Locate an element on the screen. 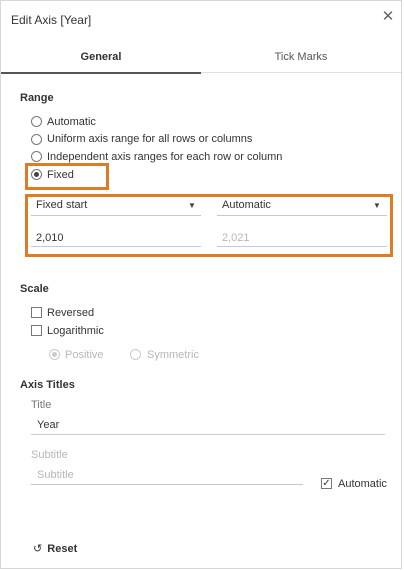 This screenshot has width=404, height=571. range-fixed-radio is located at coordinates (36, 174).